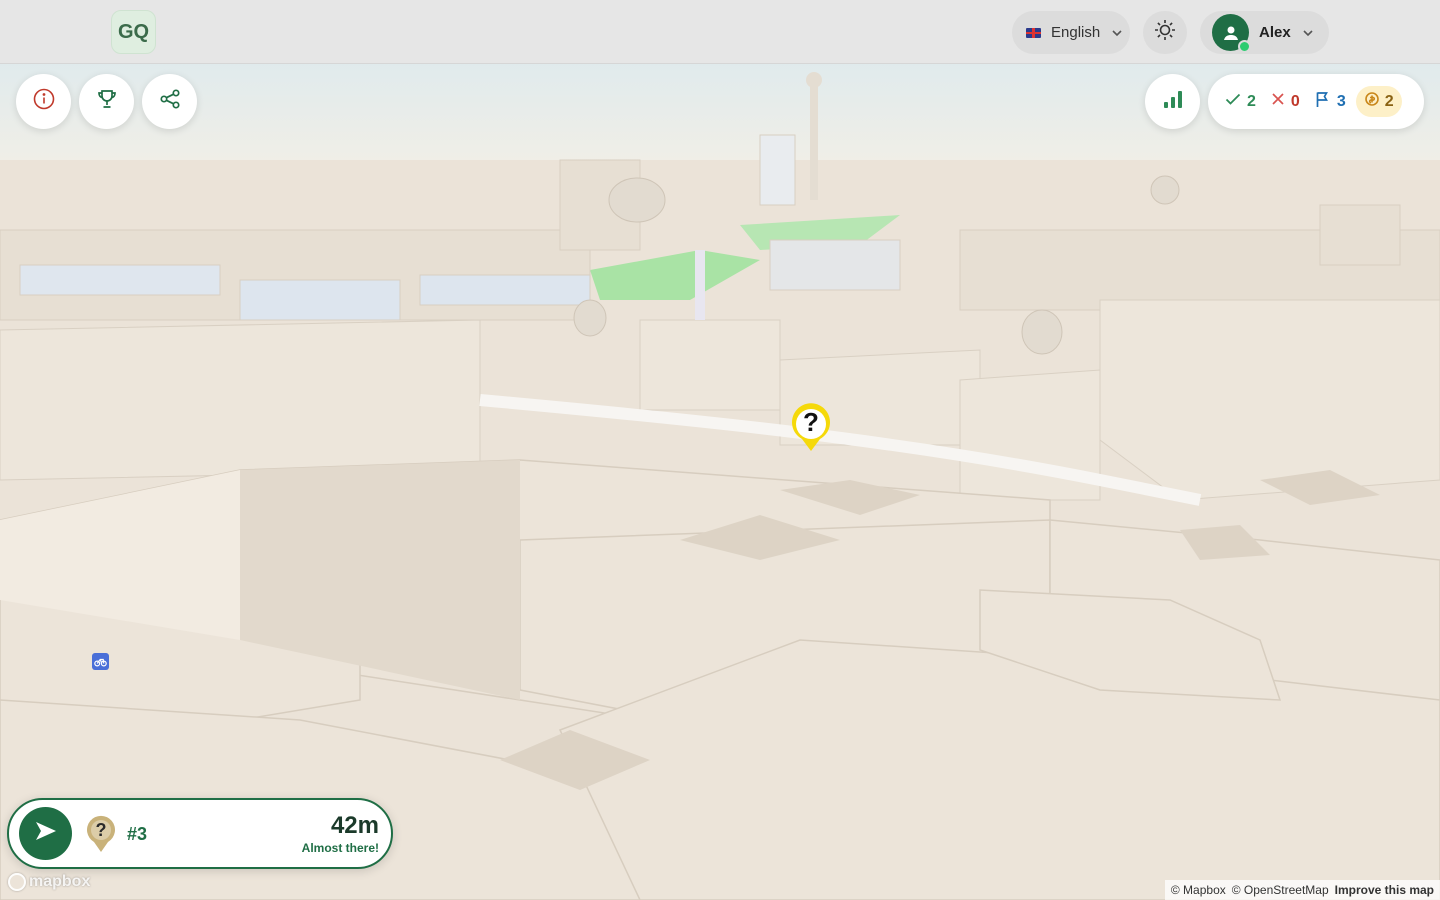 This screenshot has height=900, width=1440. I want to click on question-pin-icon: ?, so click(101, 834).